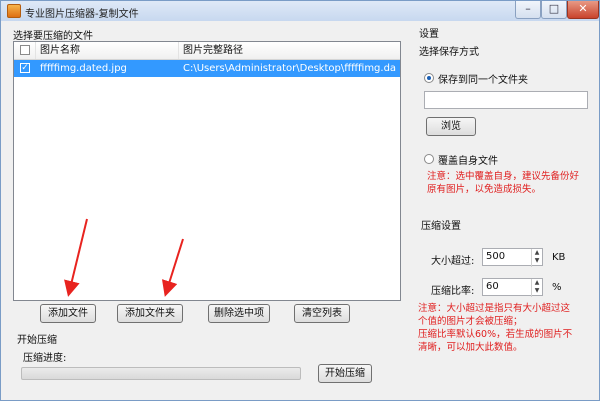 The height and width of the screenshot is (401, 600). I want to click on app-icon, so click(14, 11).